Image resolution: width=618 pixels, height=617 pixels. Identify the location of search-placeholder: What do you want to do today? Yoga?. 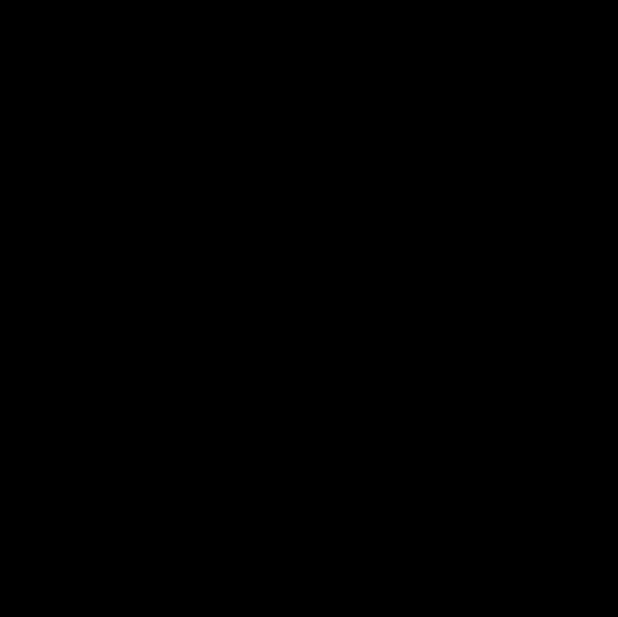
(307, 194).